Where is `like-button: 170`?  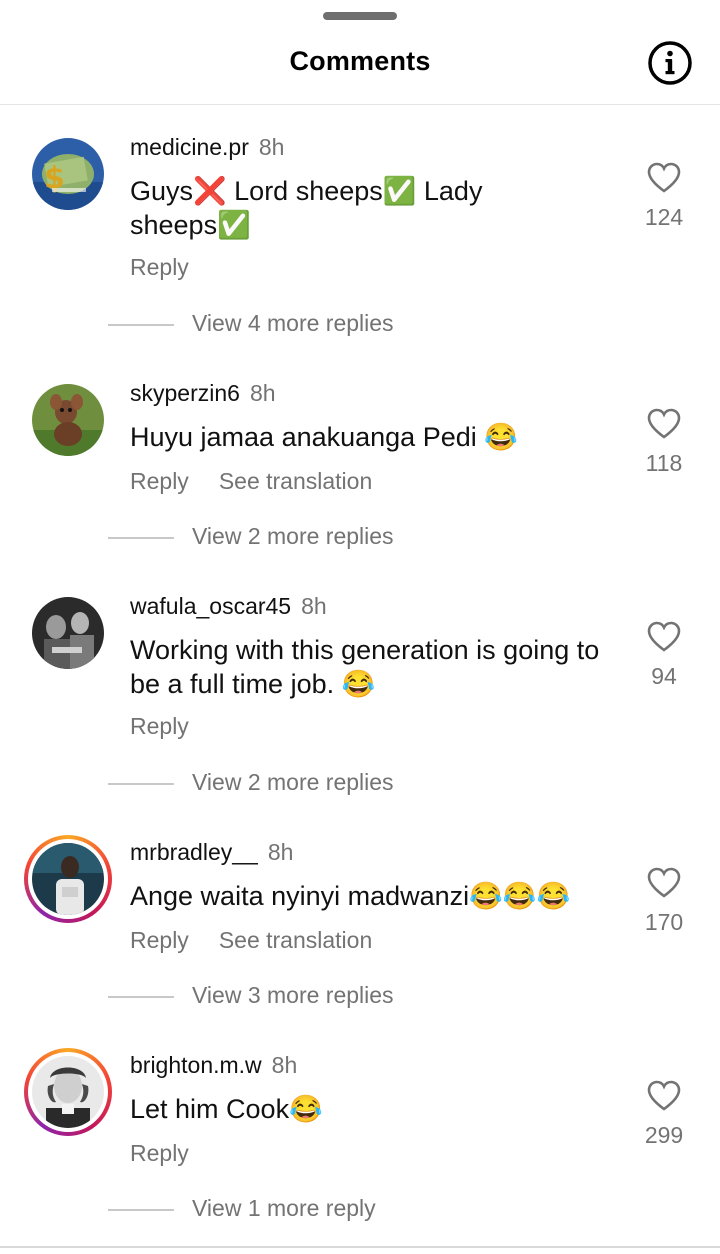
like-button: 170 is located at coordinates (664, 901).